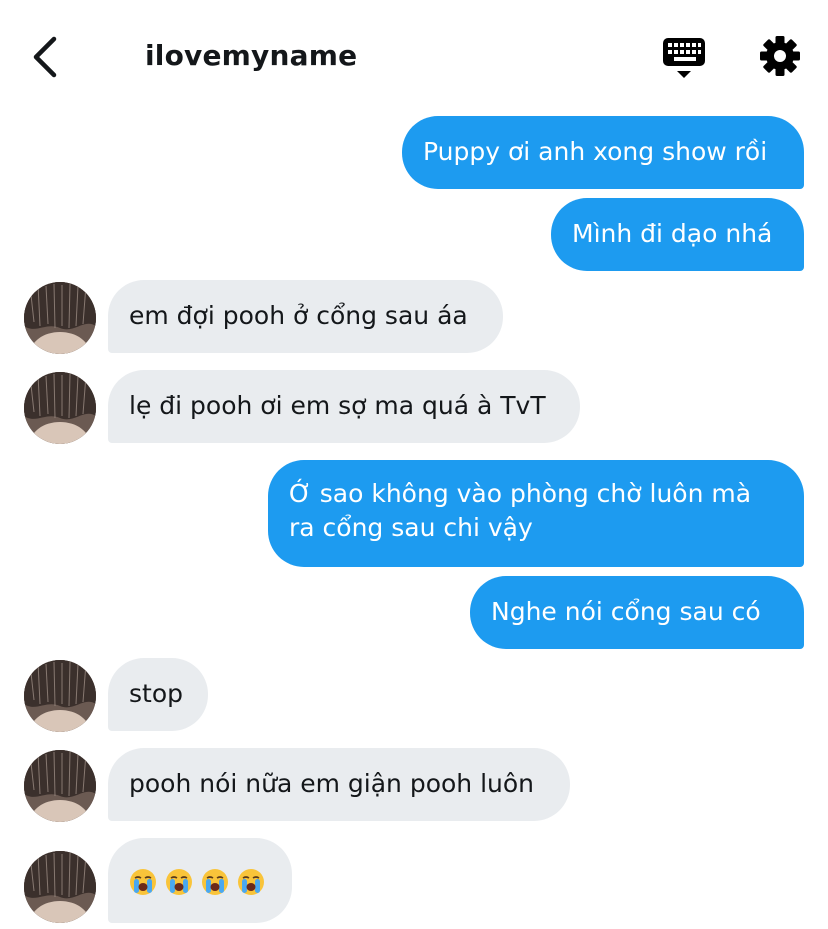 The image size is (828, 929). I want to click on message-text: Mình đi dạo nhá, so click(672, 233).